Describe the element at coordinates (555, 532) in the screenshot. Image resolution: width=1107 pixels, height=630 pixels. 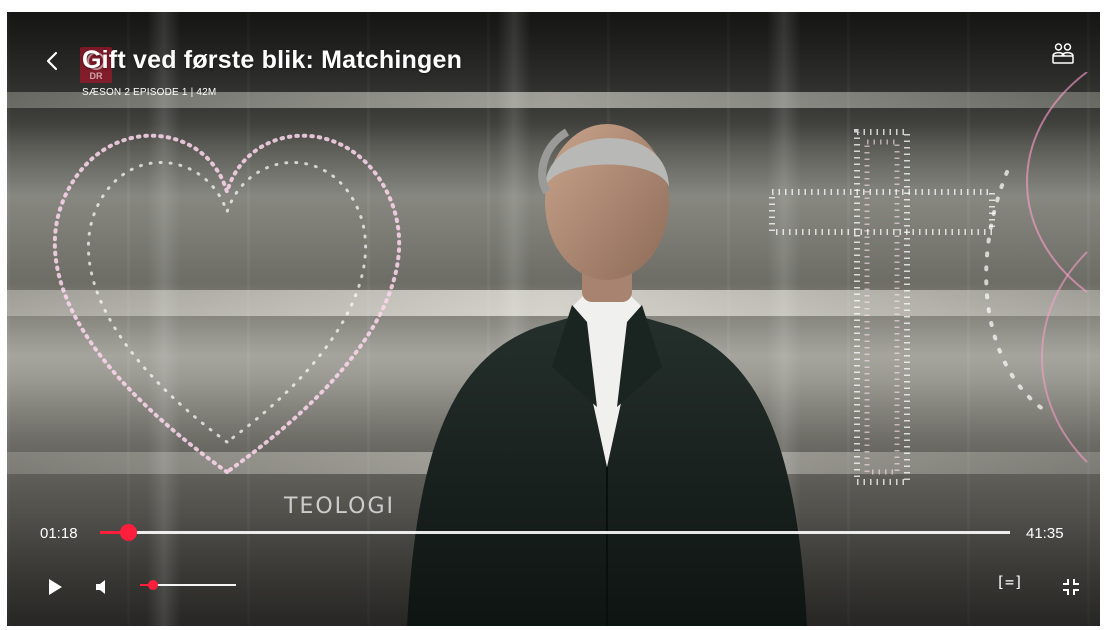
I see `progress-bar` at that location.